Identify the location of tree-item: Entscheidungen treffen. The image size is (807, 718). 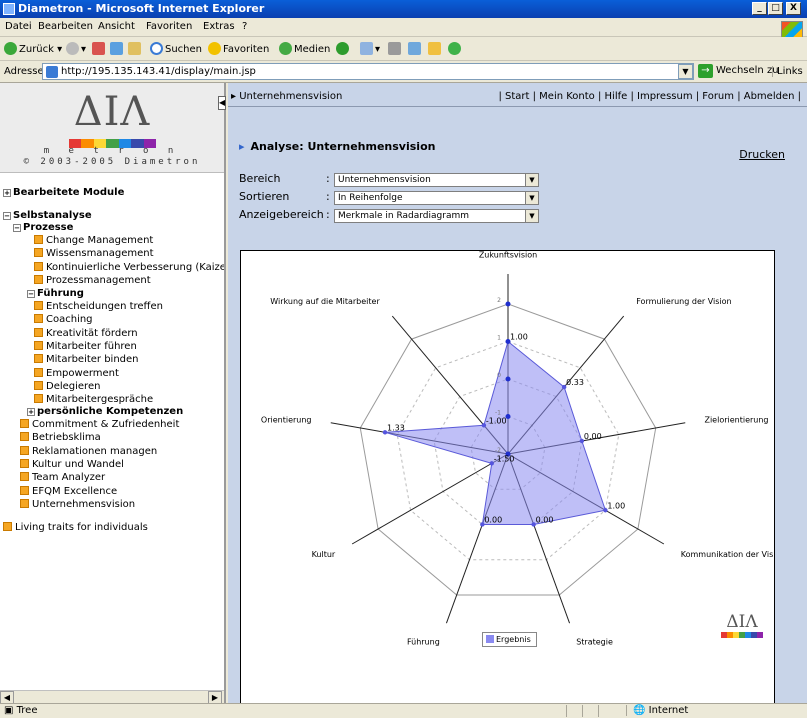
(98, 306).